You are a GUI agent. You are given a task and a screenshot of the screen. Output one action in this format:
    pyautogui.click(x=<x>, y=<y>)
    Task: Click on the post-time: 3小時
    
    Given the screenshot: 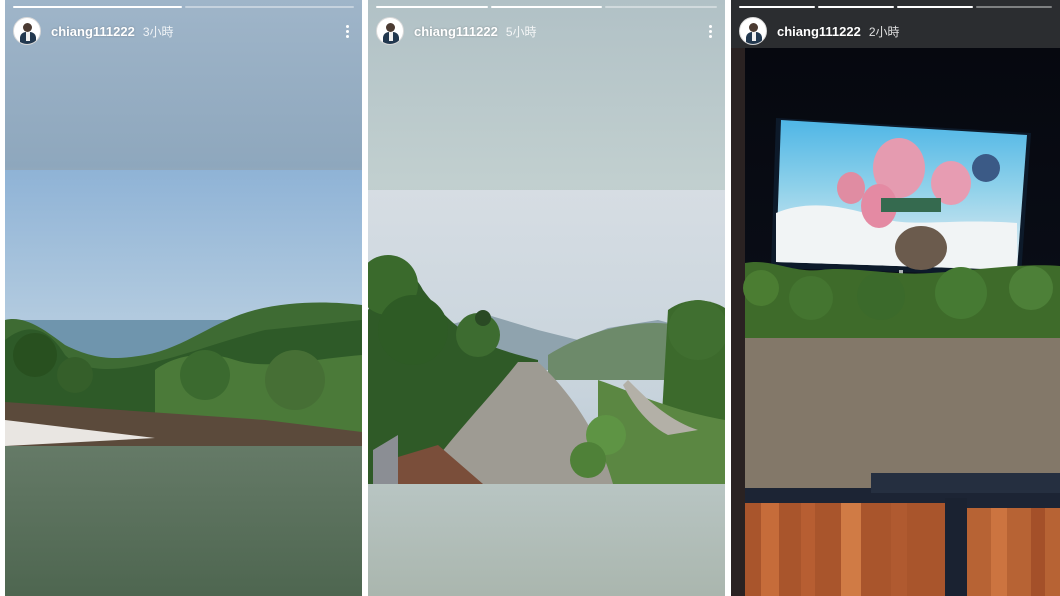 What is the action you would take?
    pyautogui.click(x=158, y=31)
    